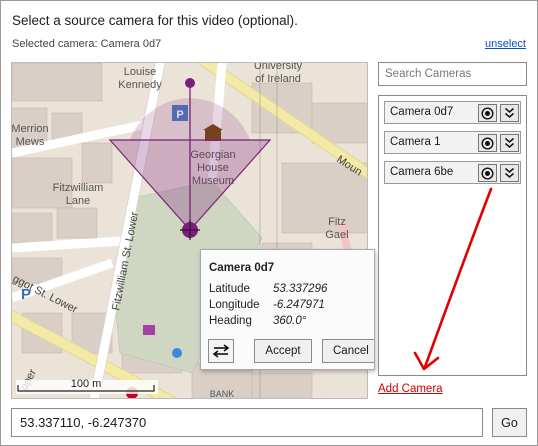 The width and height of the screenshot is (538, 446). What do you see at coordinates (410, 389) in the screenshot?
I see `add-camera-link: Add Camera` at bounding box center [410, 389].